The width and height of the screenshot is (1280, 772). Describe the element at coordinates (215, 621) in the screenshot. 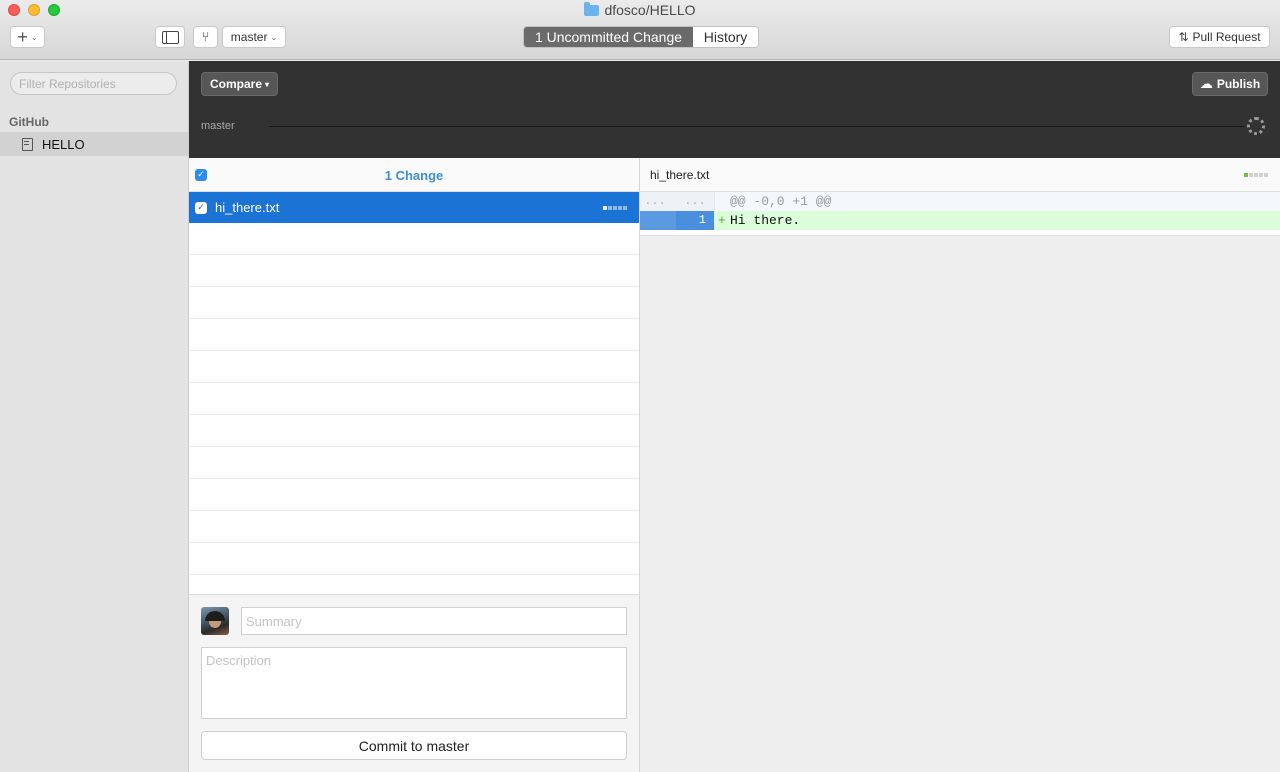

I see `avatar` at that location.